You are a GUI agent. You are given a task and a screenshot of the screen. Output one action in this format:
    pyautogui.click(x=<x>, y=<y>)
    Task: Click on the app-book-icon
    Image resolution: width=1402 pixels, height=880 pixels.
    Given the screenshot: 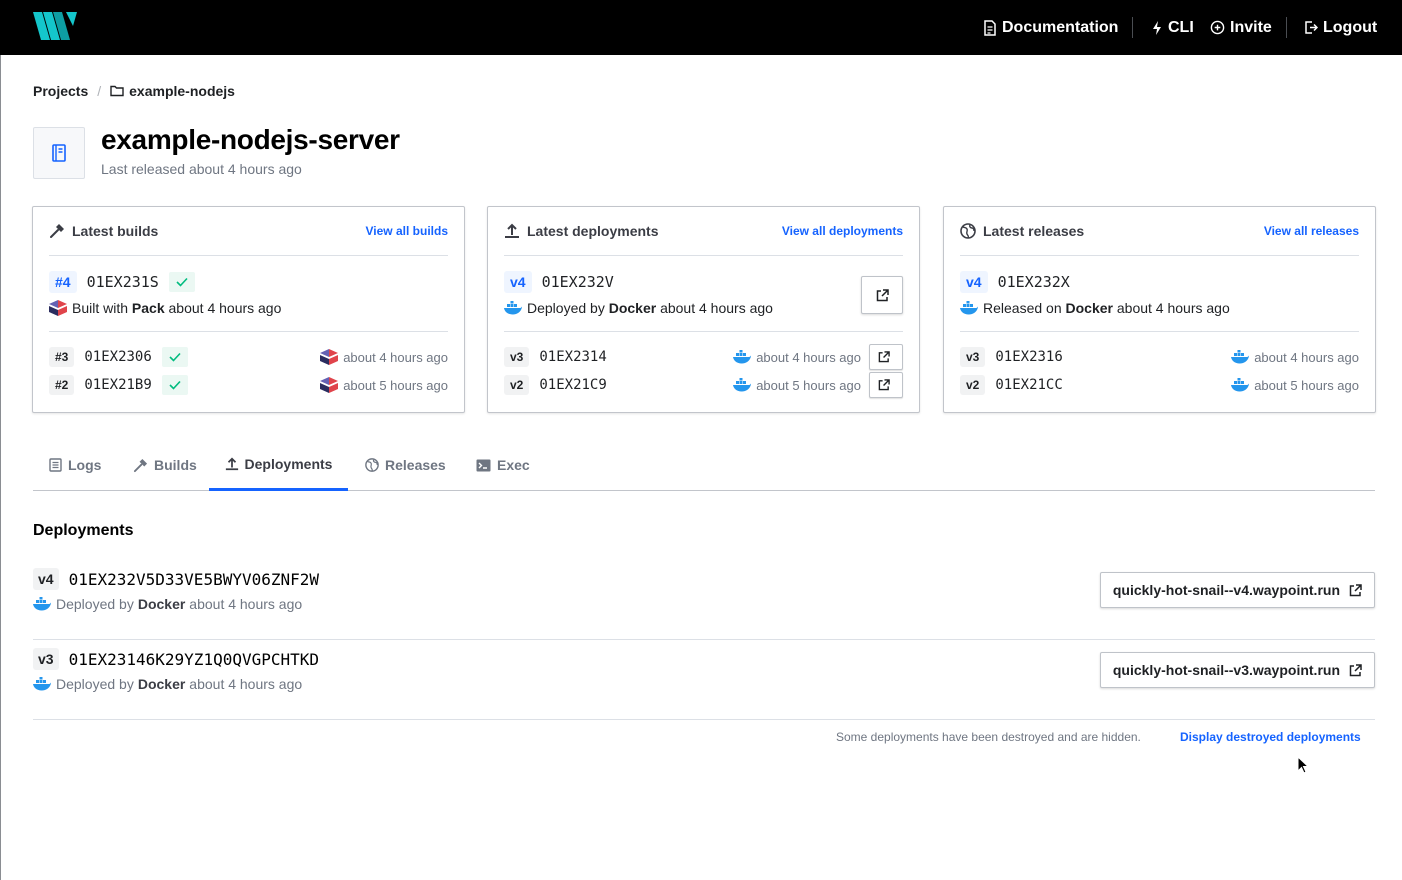 What is the action you would take?
    pyautogui.click(x=59, y=153)
    